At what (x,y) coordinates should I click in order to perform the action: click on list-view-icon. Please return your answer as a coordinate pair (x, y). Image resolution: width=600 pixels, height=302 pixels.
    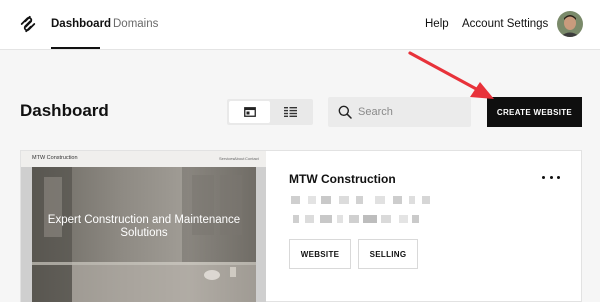
    Looking at the image, I should click on (290, 112).